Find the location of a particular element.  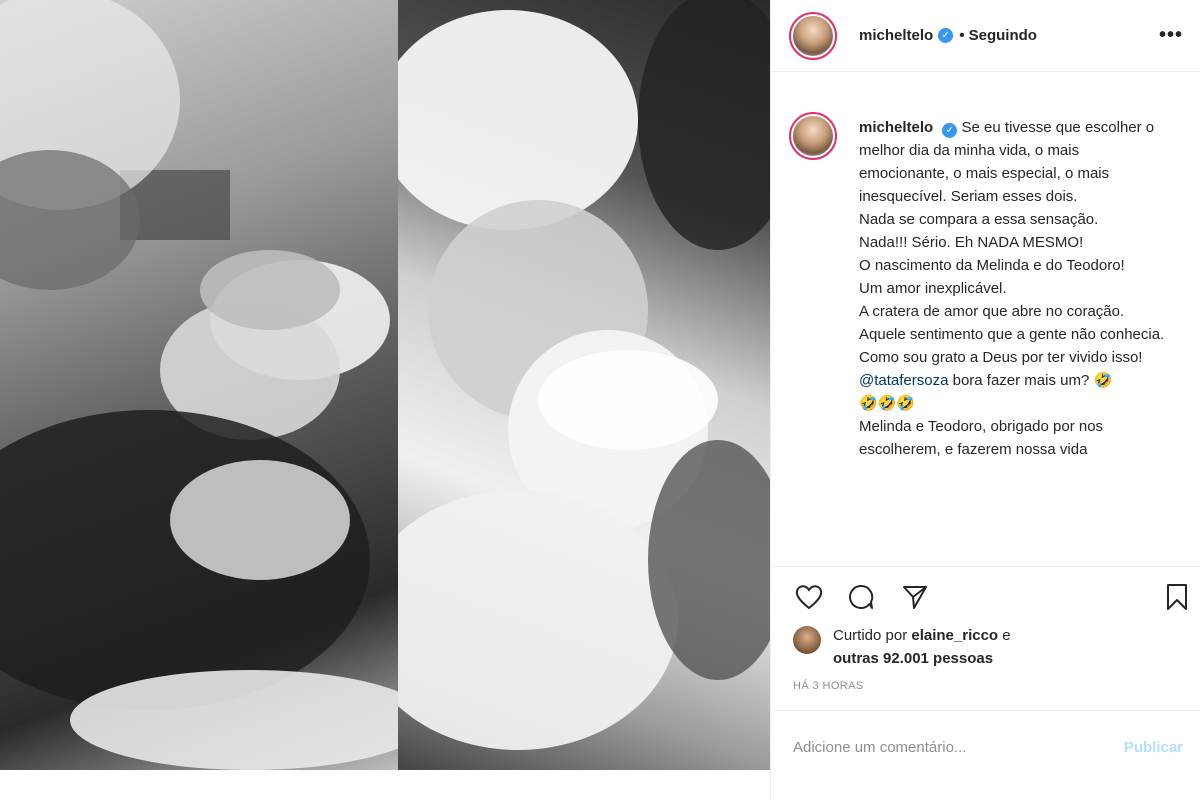

caption-avatar is located at coordinates (813, 136).